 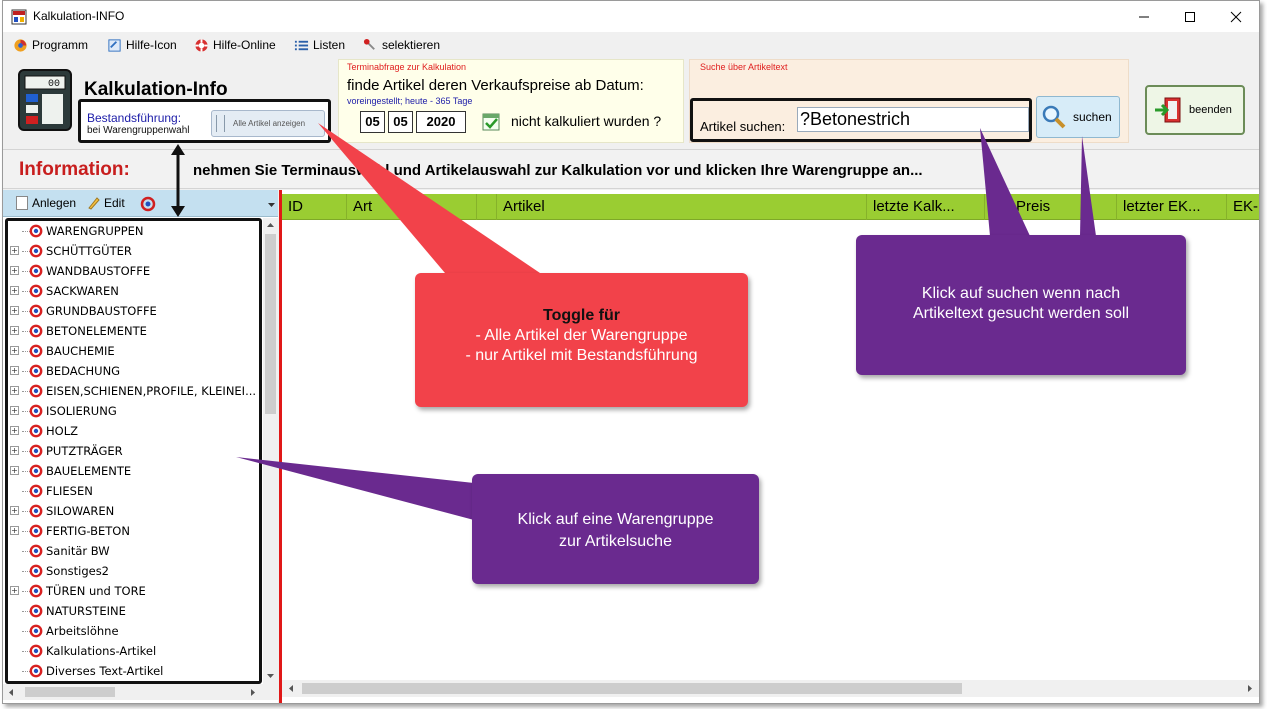 What do you see at coordinates (140, 692) in the screenshot?
I see `tree-horizontal-scrollbar` at bounding box center [140, 692].